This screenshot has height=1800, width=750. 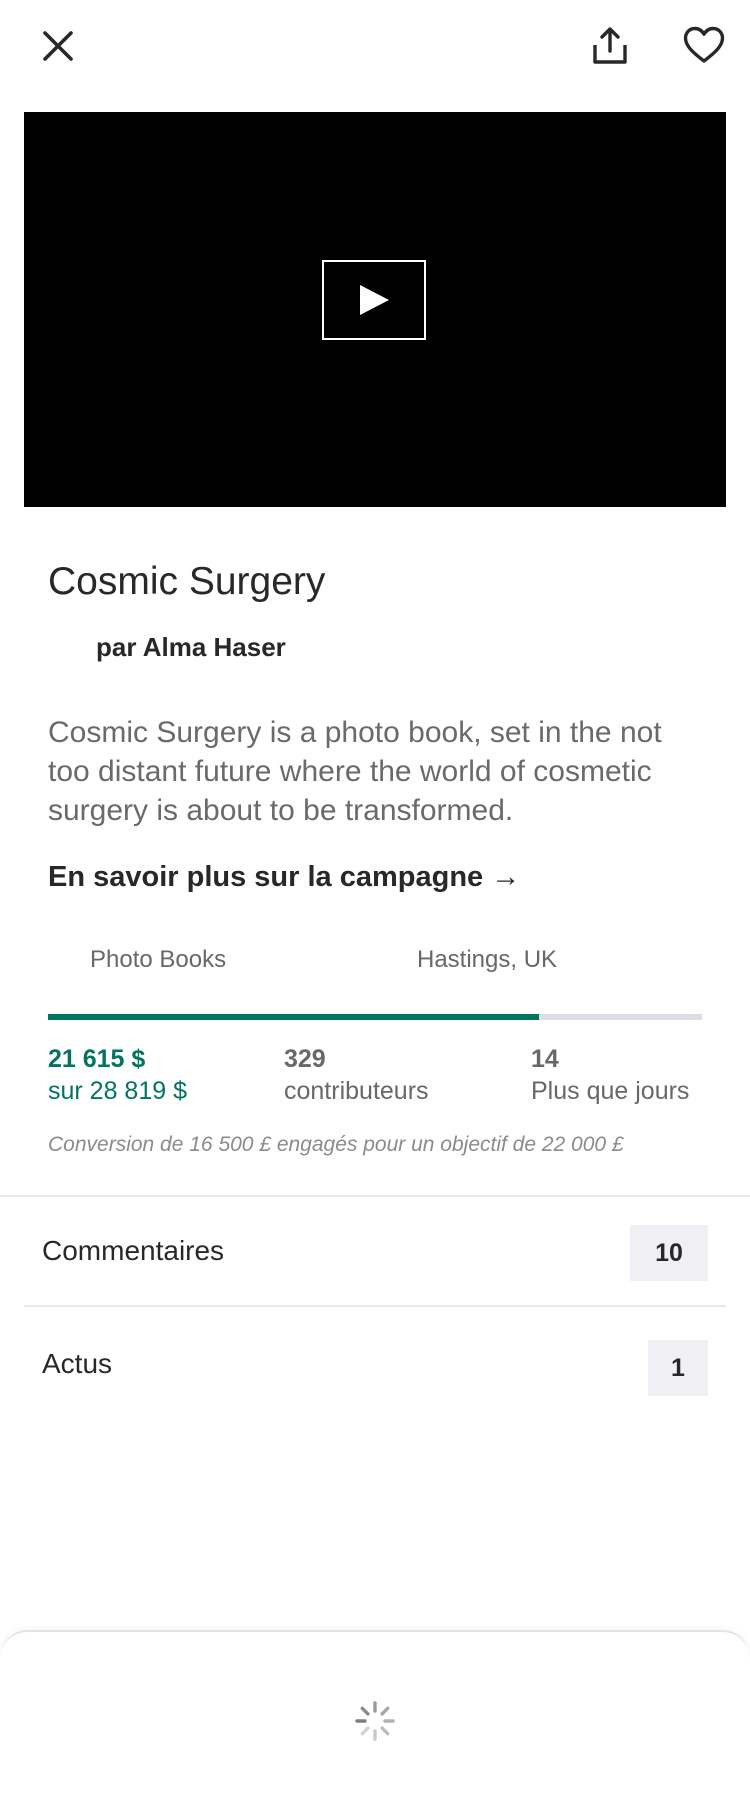 What do you see at coordinates (117, 1091) in the screenshot?
I see `goal-amount: sur 28 819 $` at bounding box center [117, 1091].